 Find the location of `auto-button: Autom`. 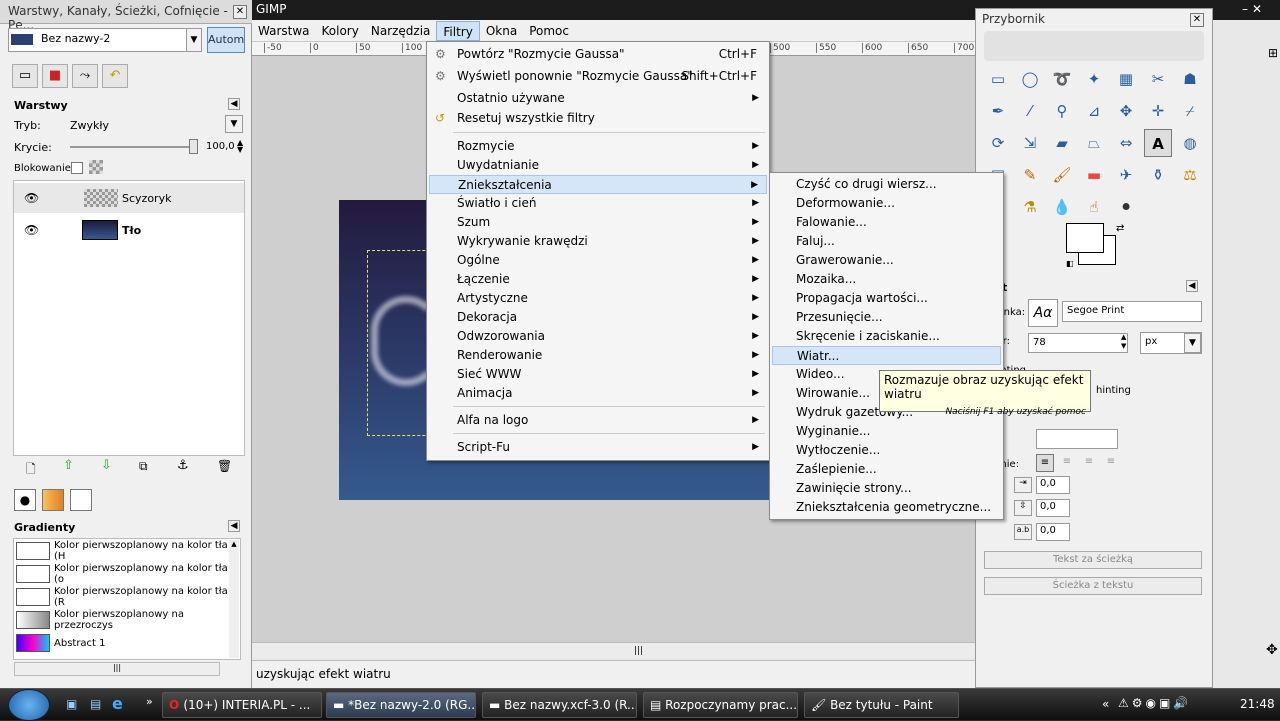

auto-button: Autom is located at coordinates (226, 40).